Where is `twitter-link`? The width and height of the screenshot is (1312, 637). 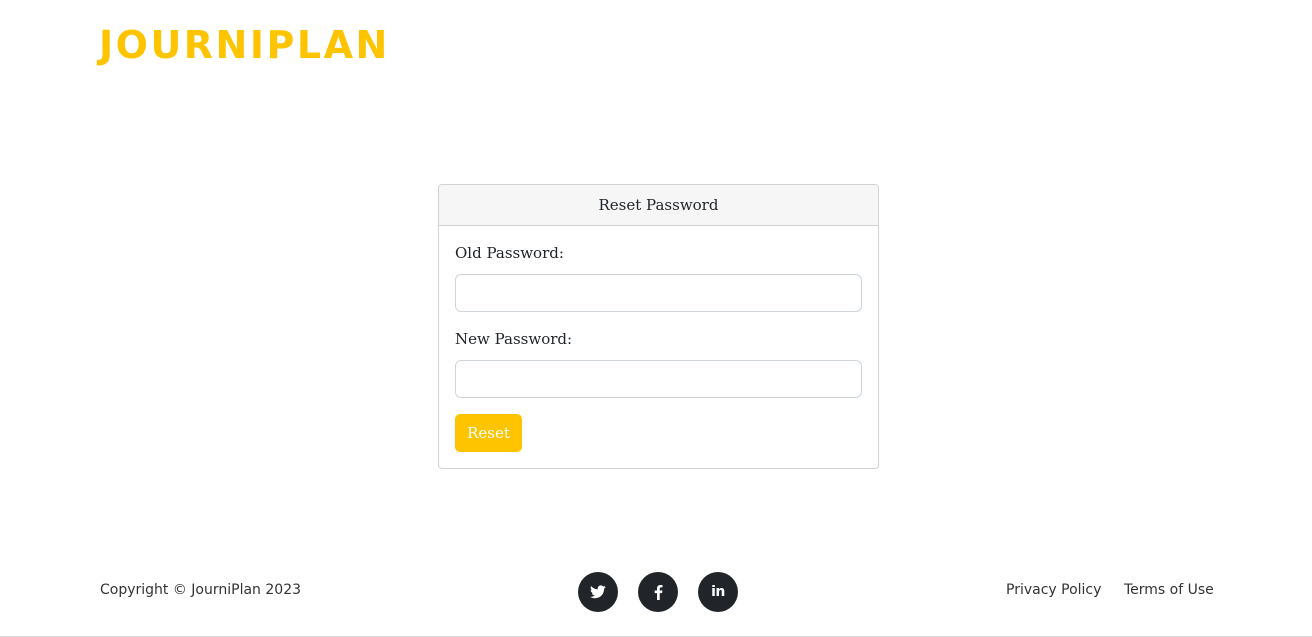 twitter-link is located at coordinates (598, 592).